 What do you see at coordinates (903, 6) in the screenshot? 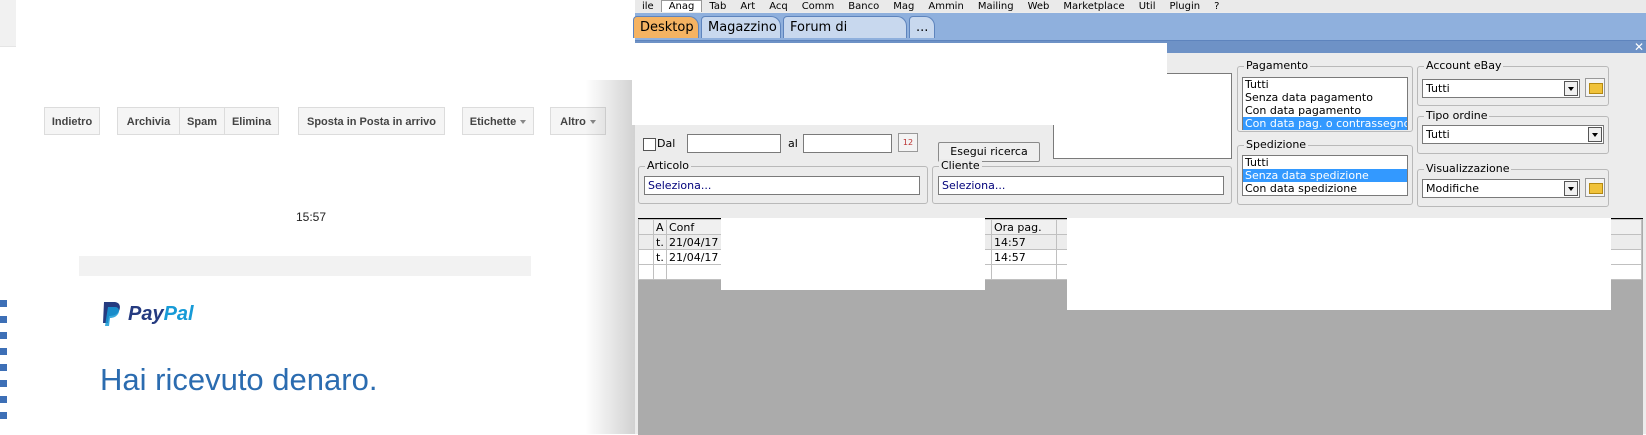
I see `menu-mag: Mag` at bounding box center [903, 6].